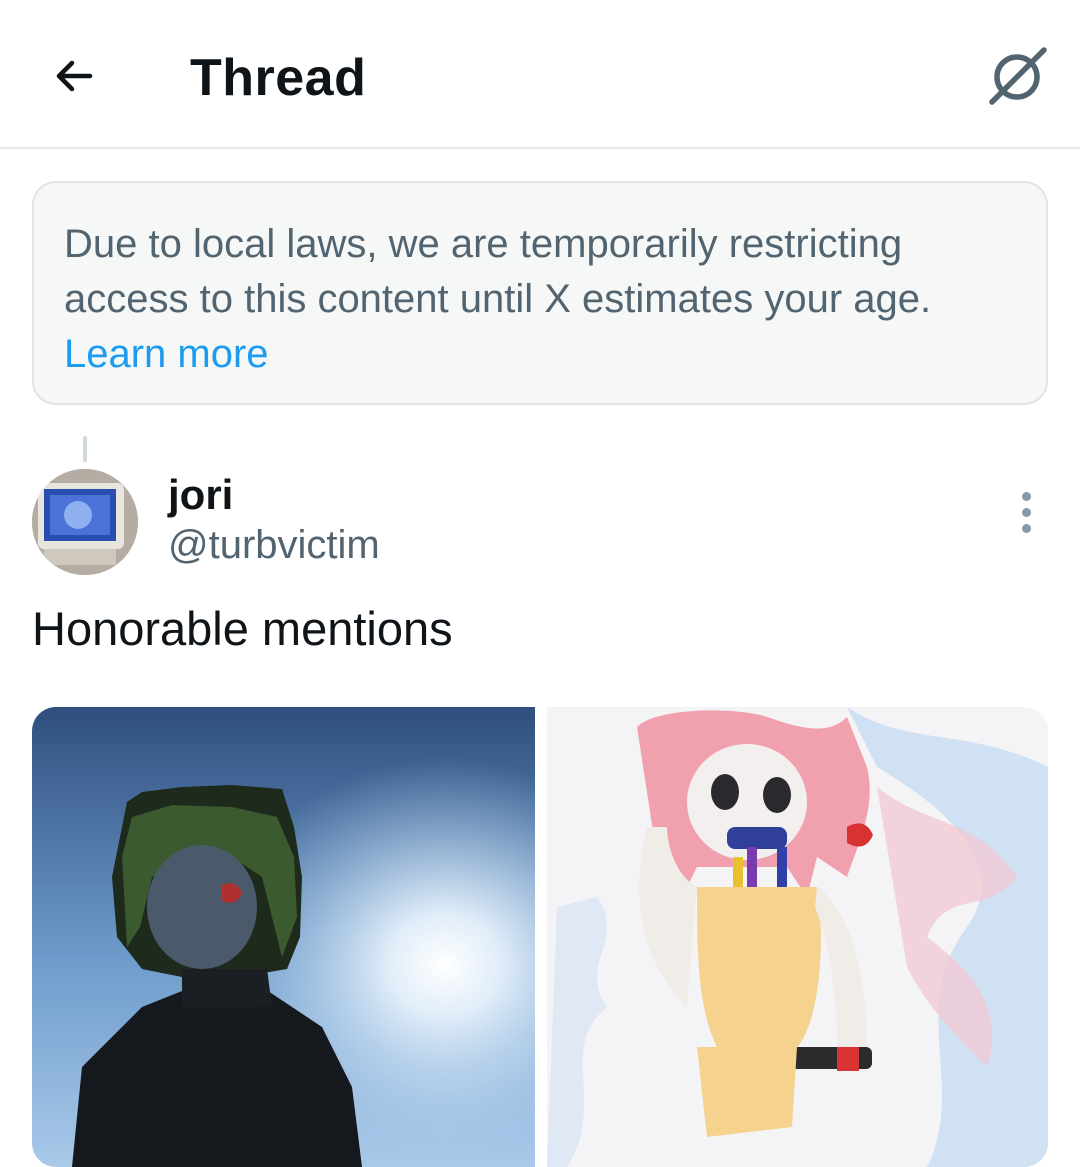  Describe the element at coordinates (278, 78) in the screenshot. I see `page-title: Thread` at that location.